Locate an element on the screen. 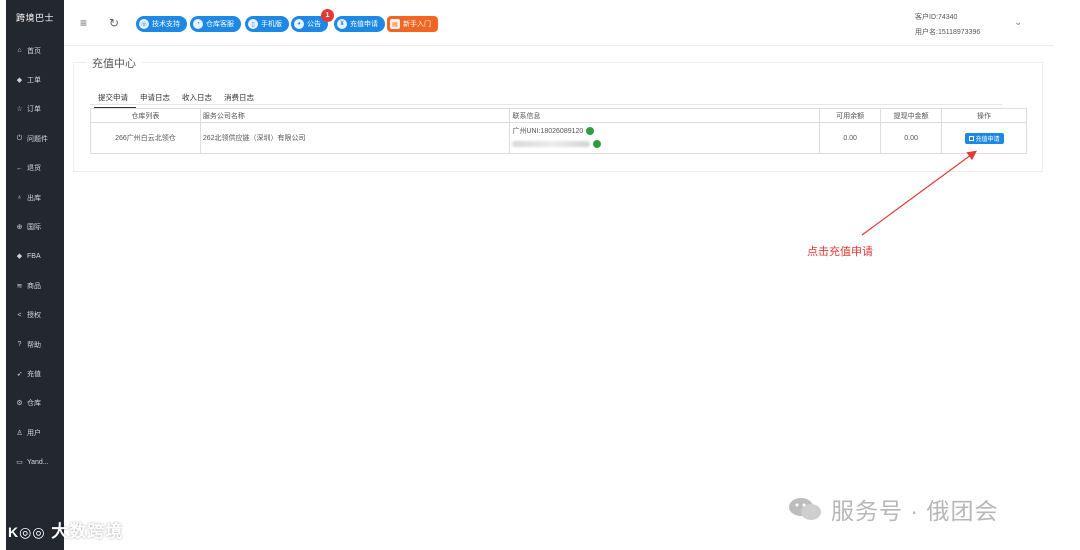  annotation-text: 点击充值申请 is located at coordinates (840, 252).